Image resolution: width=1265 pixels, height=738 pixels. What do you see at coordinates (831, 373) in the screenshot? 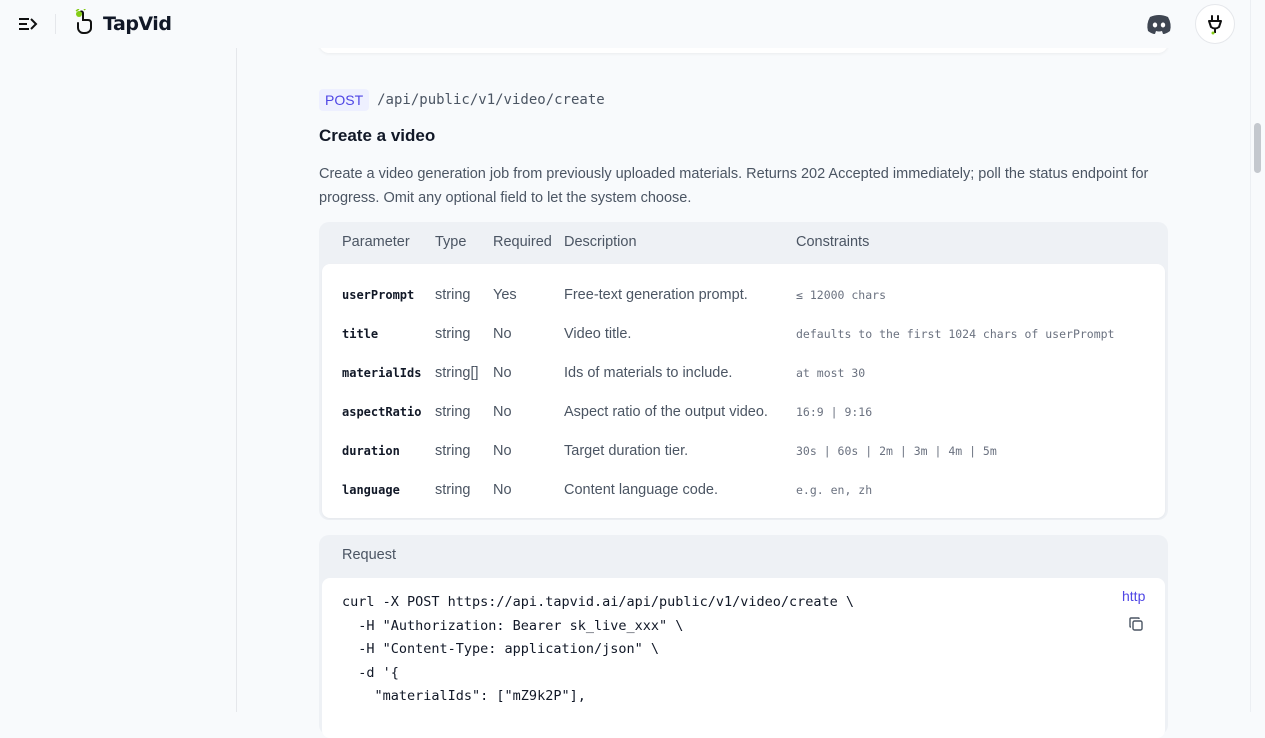
I see `param-constraints: at most 30` at bounding box center [831, 373].